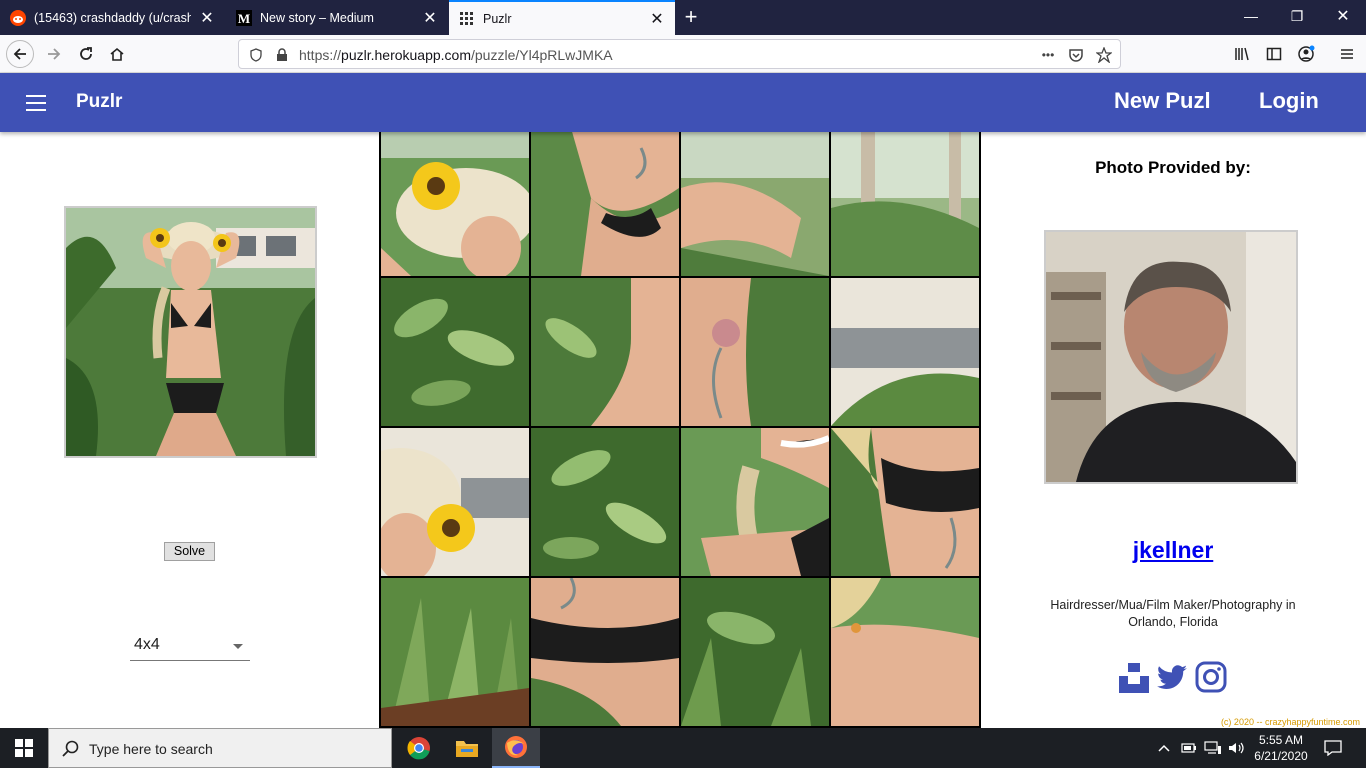 The height and width of the screenshot is (768, 1366). Describe the element at coordinates (683, 748) in the screenshot. I see `windows-taskbar: Type here to search 5:55 AM 6/21/2020` at that location.